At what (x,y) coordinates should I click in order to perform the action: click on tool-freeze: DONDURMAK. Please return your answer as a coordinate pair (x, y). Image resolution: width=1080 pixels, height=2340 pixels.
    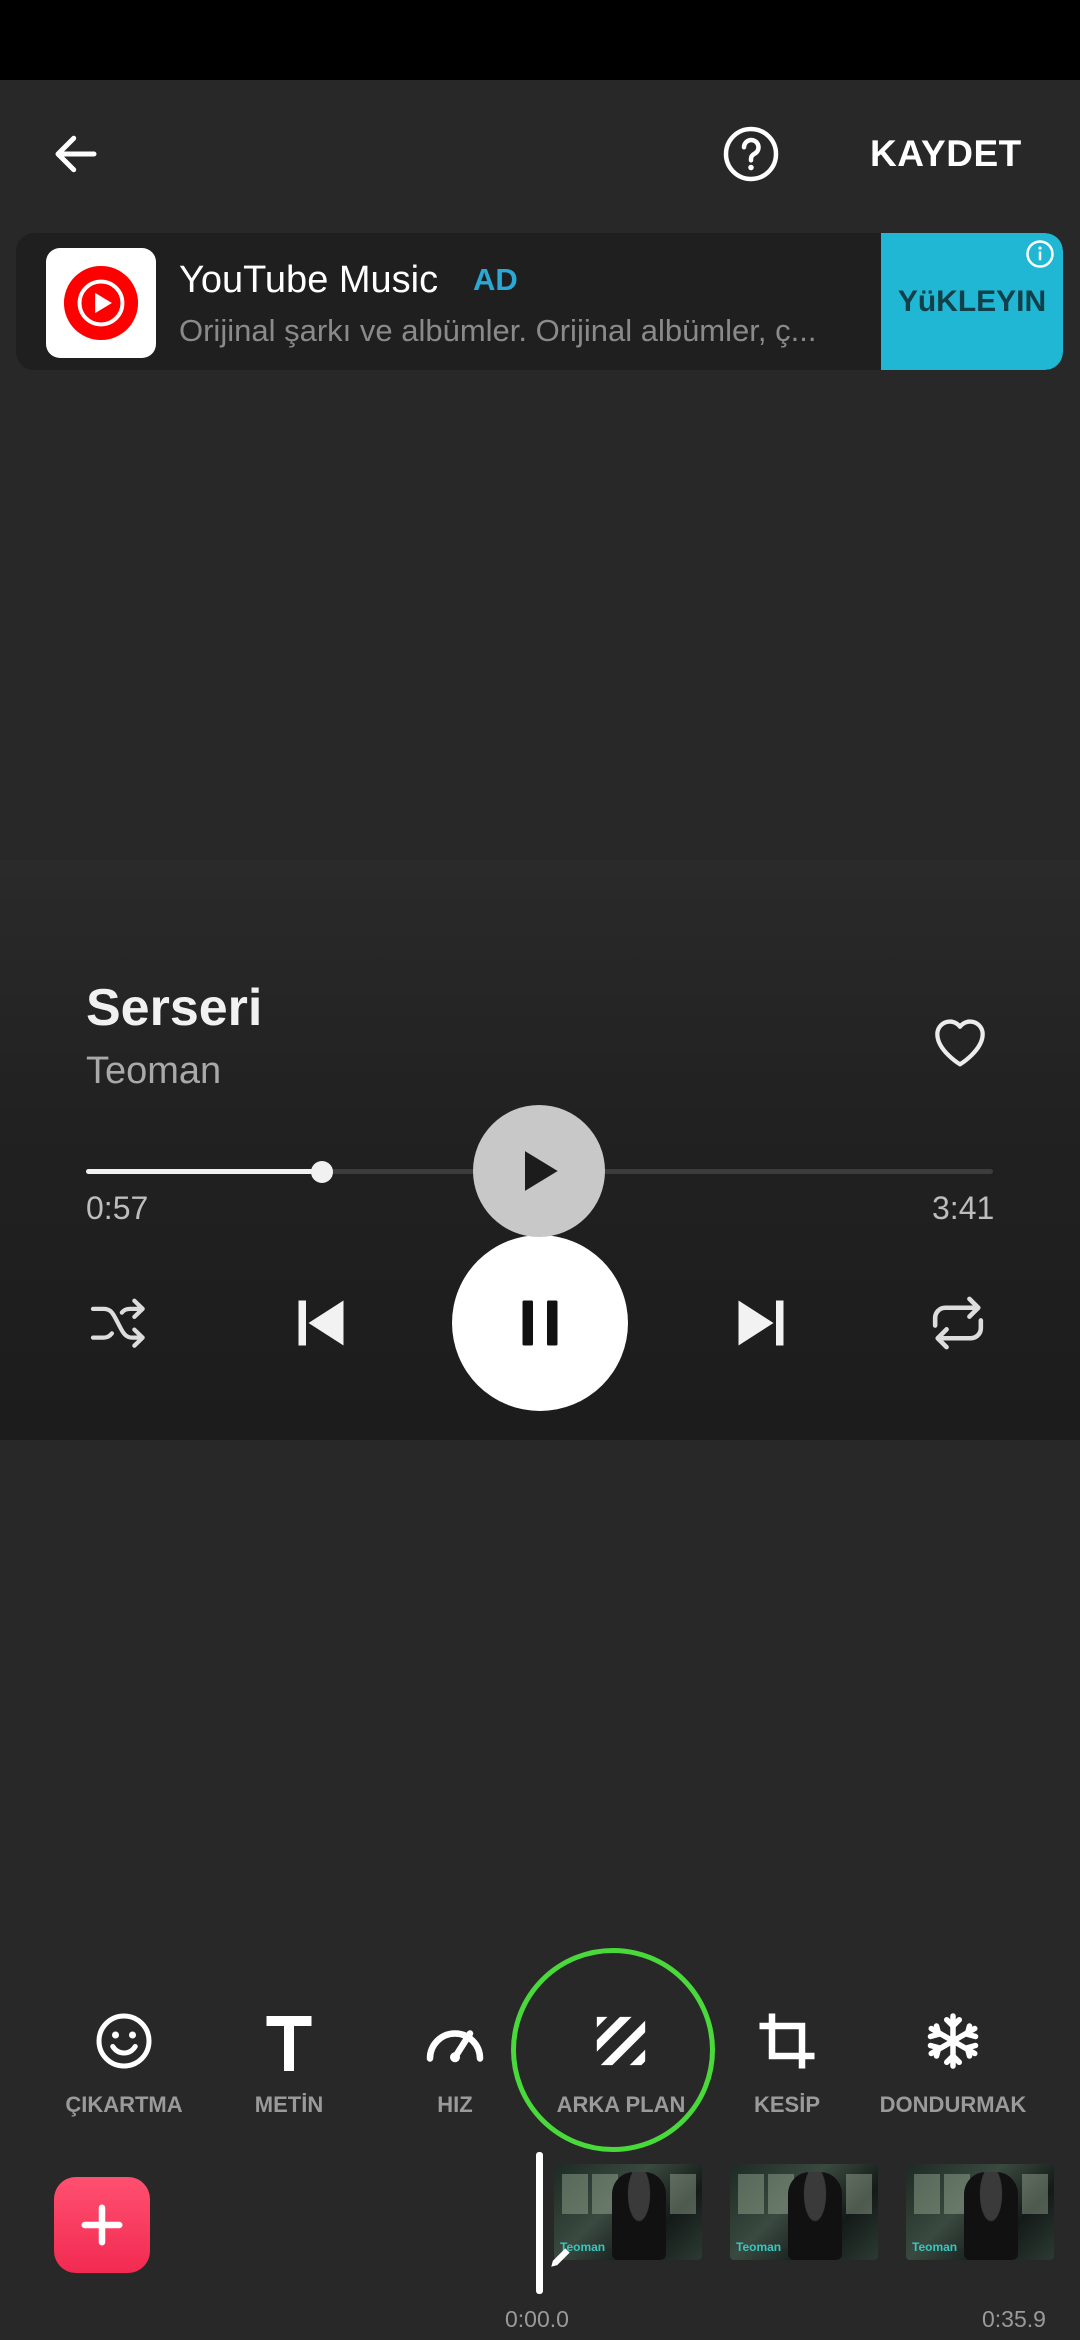
    Looking at the image, I should click on (953, 2060).